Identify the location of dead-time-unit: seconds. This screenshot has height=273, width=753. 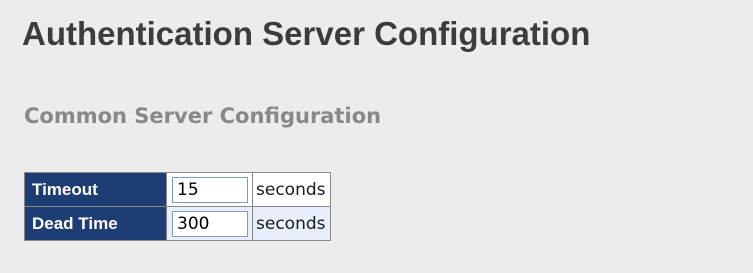
(291, 223).